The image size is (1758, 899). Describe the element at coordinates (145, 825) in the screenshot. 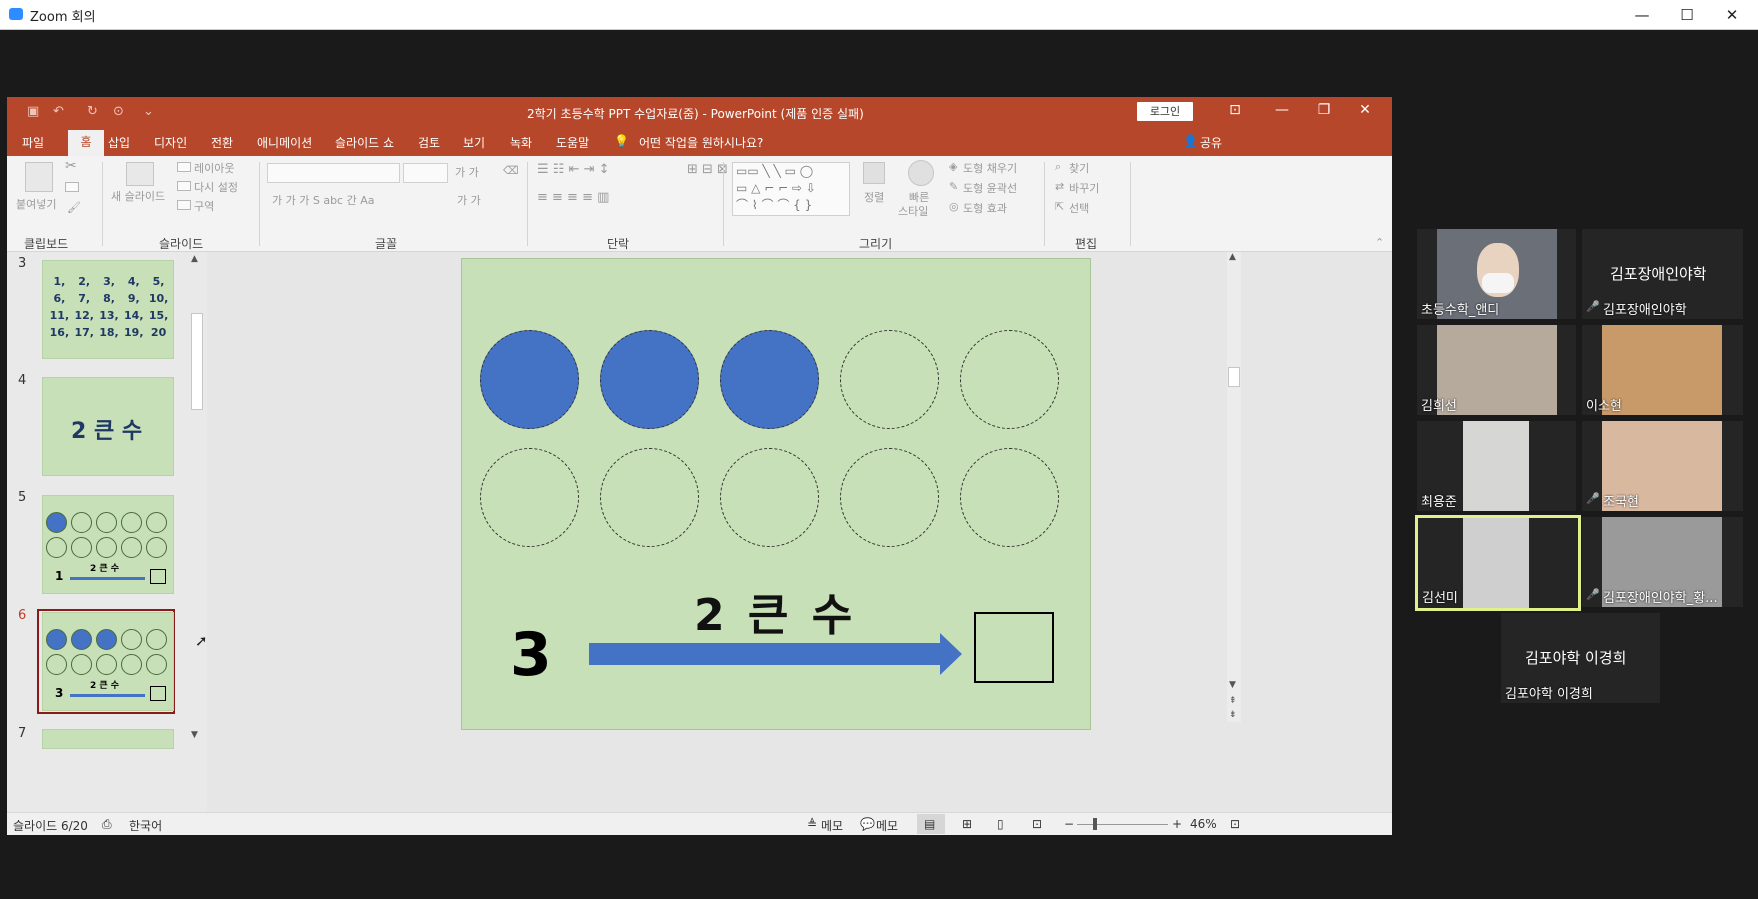

I see `language-status: 한국어` at that location.